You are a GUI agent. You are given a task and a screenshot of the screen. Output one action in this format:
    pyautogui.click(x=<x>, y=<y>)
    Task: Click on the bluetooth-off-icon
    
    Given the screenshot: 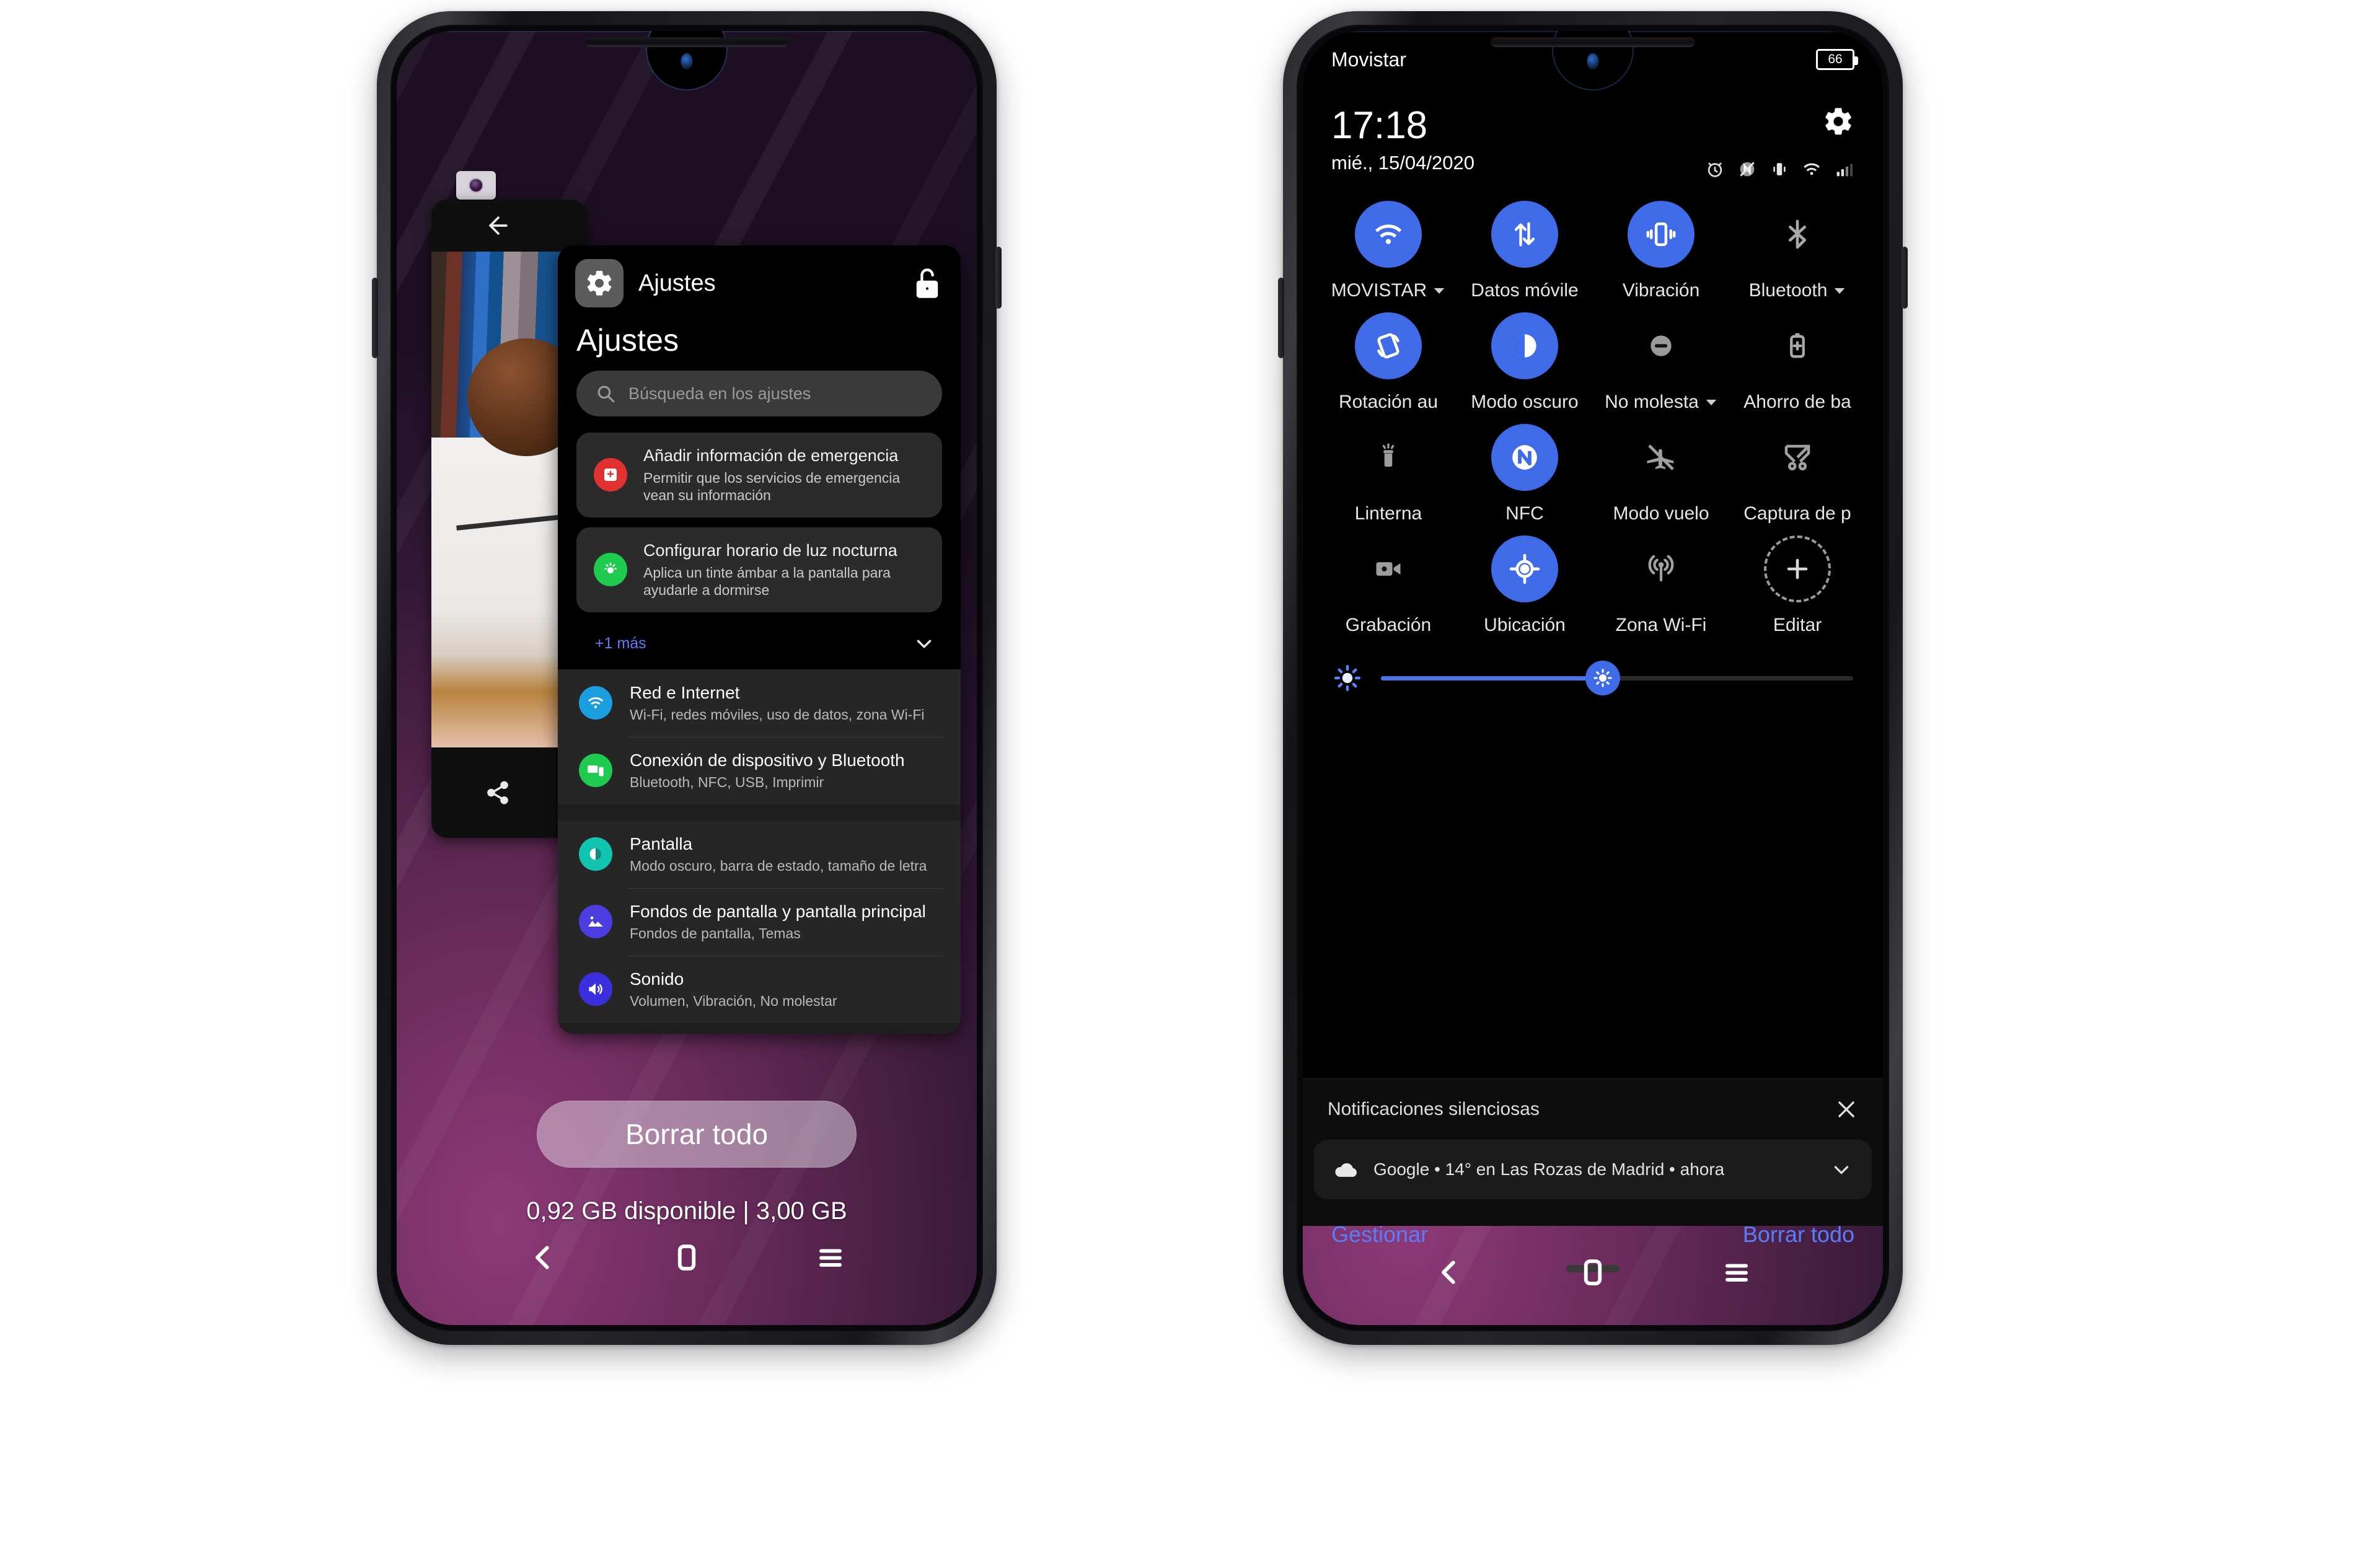 What is the action you would take?
    pyautogui.click(x=1797, y=234)
    